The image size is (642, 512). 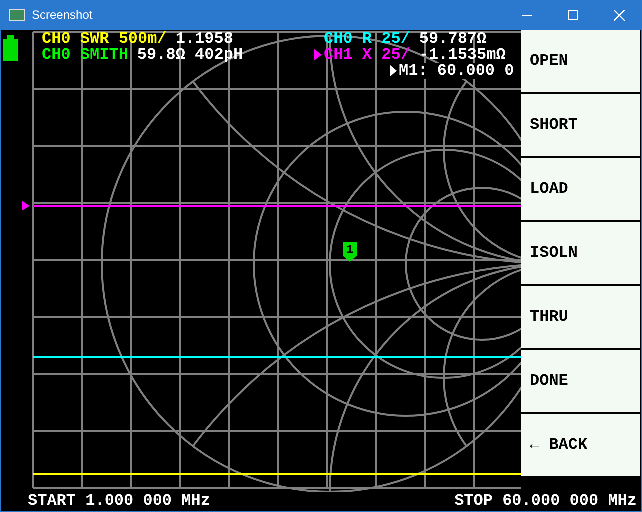 What do you see at coordinates (26, 206) in the screenshot?
I see `reference-marker-icon` at bounding box center [26, 206].